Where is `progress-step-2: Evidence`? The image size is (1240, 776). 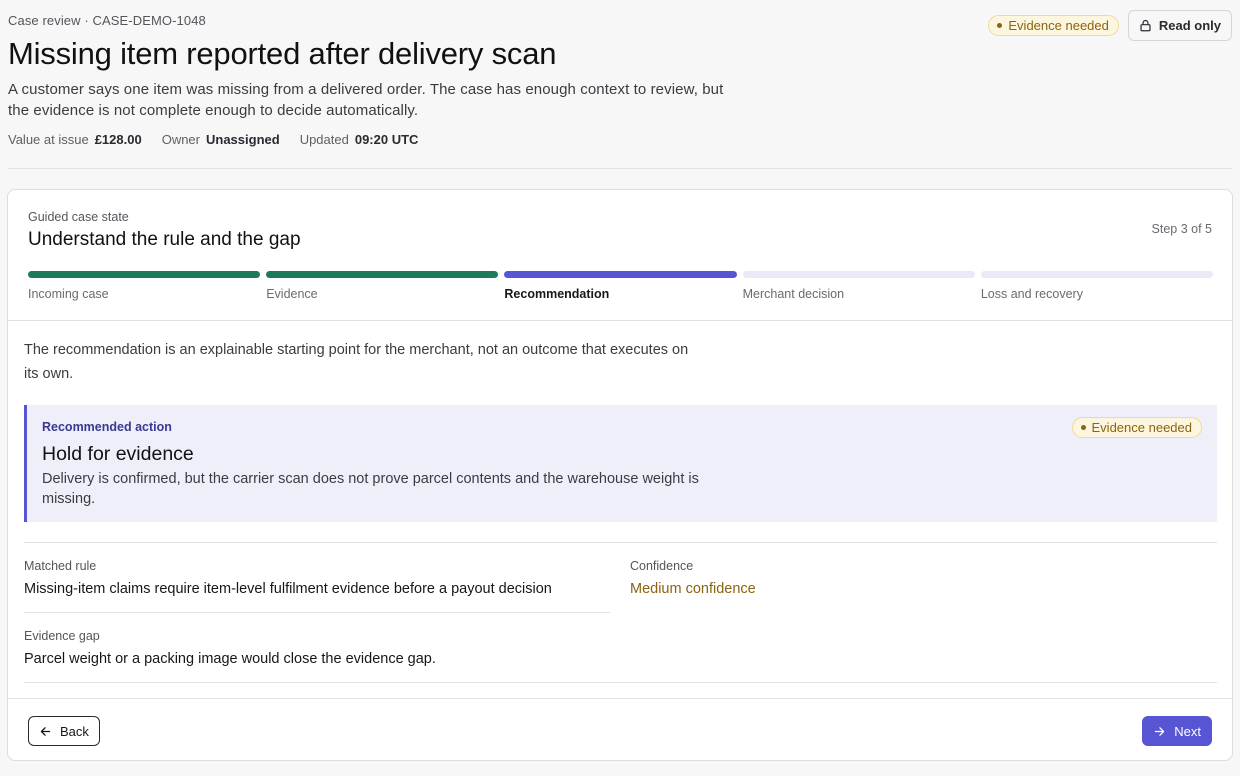
progress-step-2: Evidence is located at coordinates (382, 286).